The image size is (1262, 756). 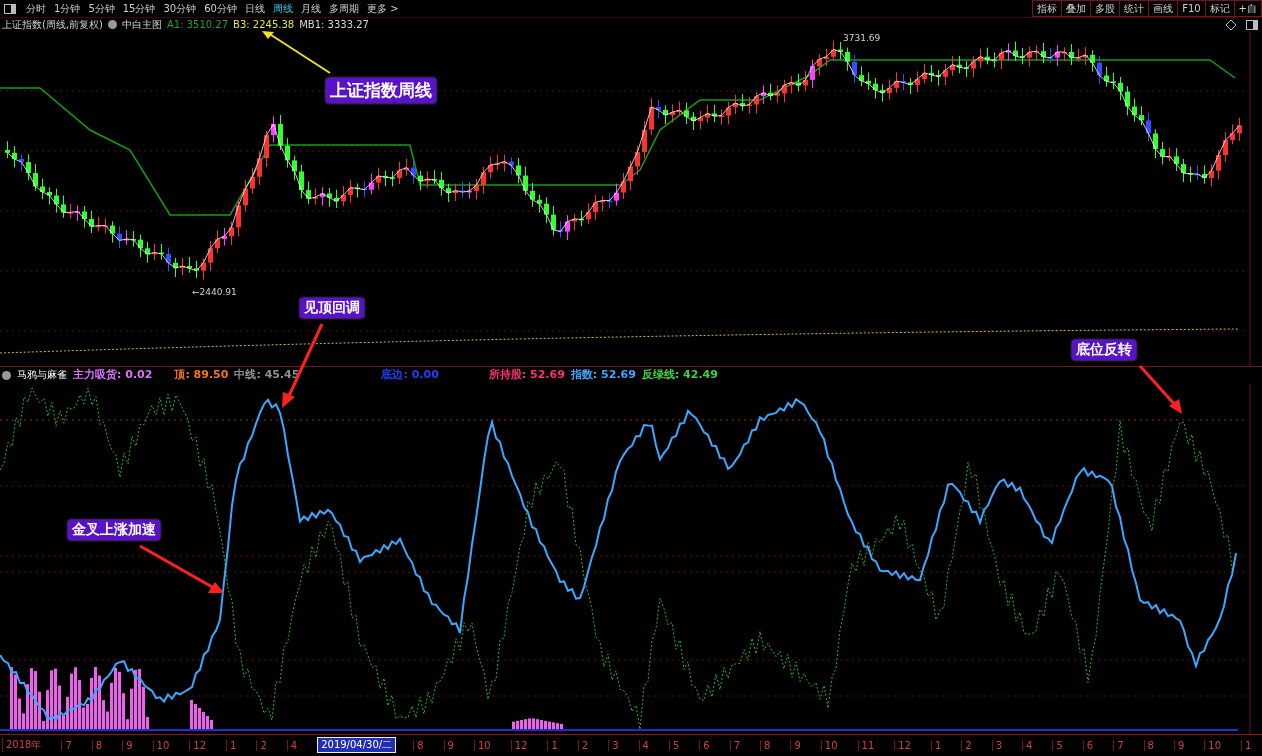 I want to click on indicator-value: 底边: 0.00, so click(x=410, y=375).